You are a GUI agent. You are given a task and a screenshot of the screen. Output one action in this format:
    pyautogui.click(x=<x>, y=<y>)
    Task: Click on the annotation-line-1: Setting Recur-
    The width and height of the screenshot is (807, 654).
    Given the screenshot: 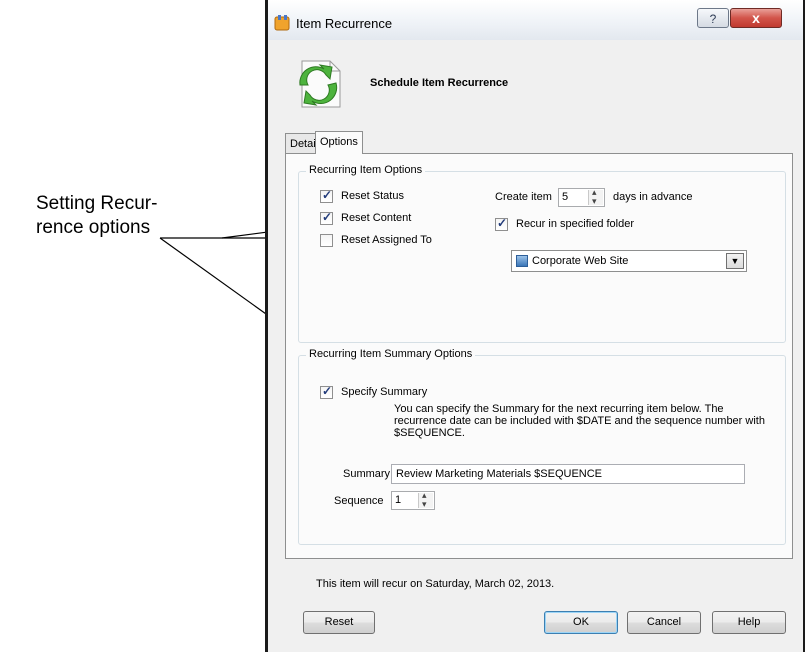 What is the action you would take?
    pyautogui.click(x=97, y=203)
    